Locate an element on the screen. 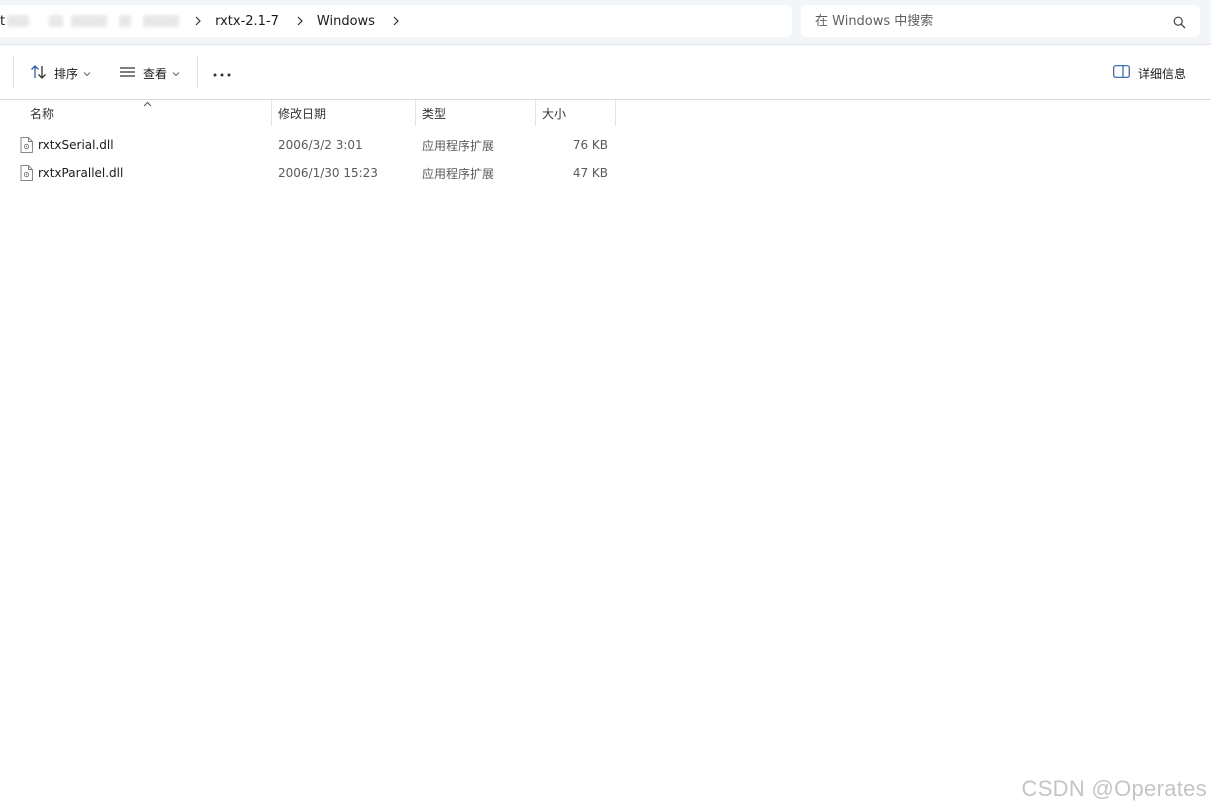 The height and width of the screenshot is (806, 1211). column-header-name-label: 名称 is located at coordinates (42, 113).